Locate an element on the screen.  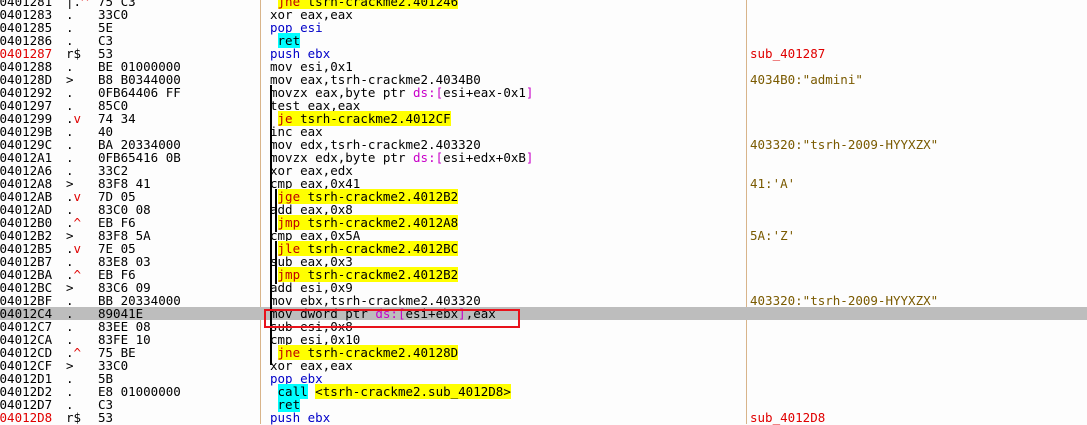
instruction-row: 004012A6.33C2xor eax,edx is located at coordinates (543, 170).